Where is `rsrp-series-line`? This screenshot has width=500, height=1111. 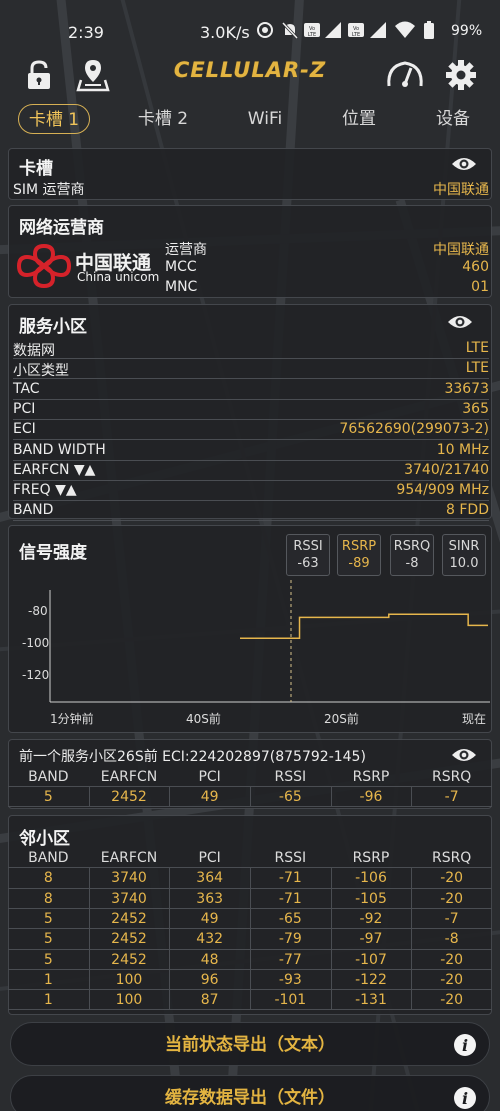 rsrp-series-line is located at coordinates (364, 626).